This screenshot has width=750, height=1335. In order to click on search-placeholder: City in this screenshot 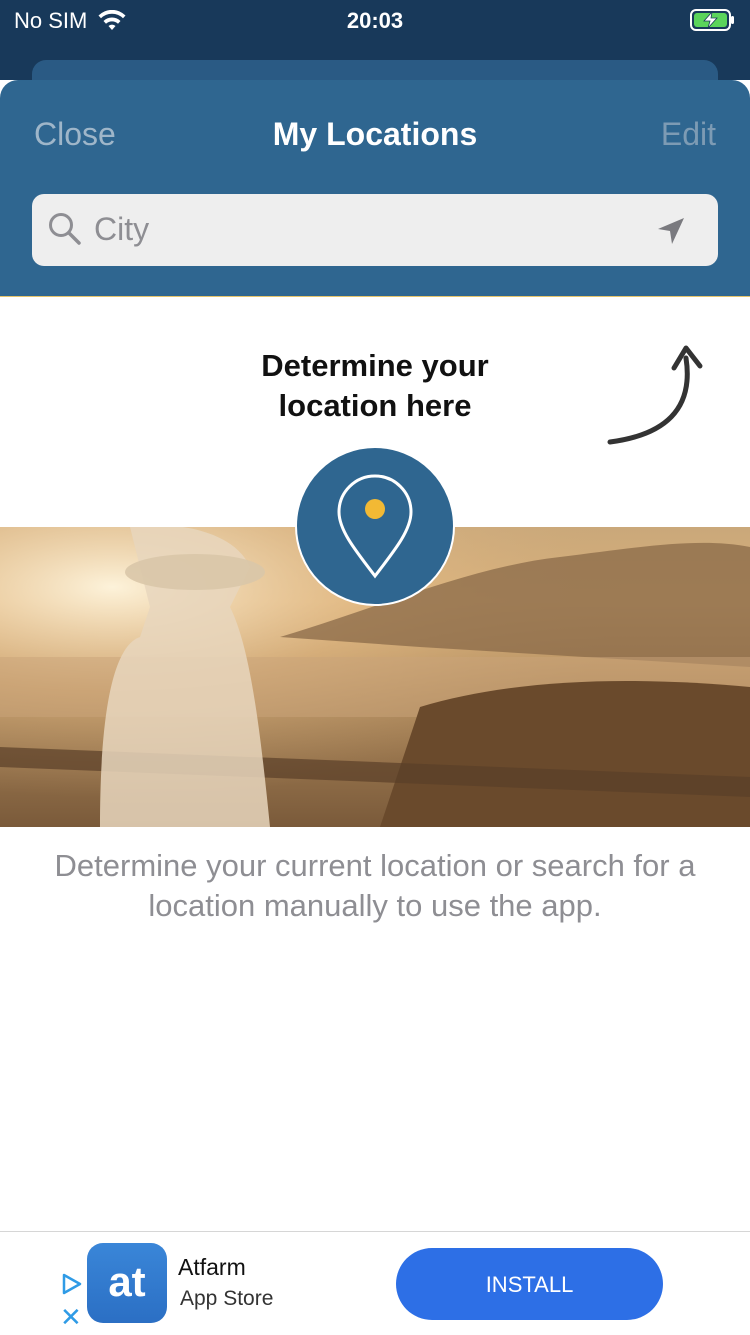, I will do `click(122, 229)`.